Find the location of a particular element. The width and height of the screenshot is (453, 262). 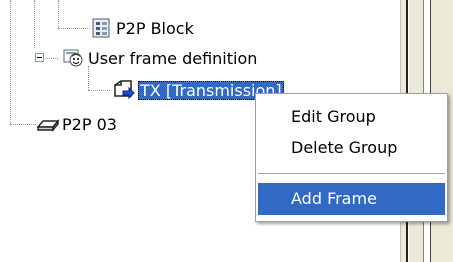

tree-item-label: P2P 03 is located at coordinates (89, 124).